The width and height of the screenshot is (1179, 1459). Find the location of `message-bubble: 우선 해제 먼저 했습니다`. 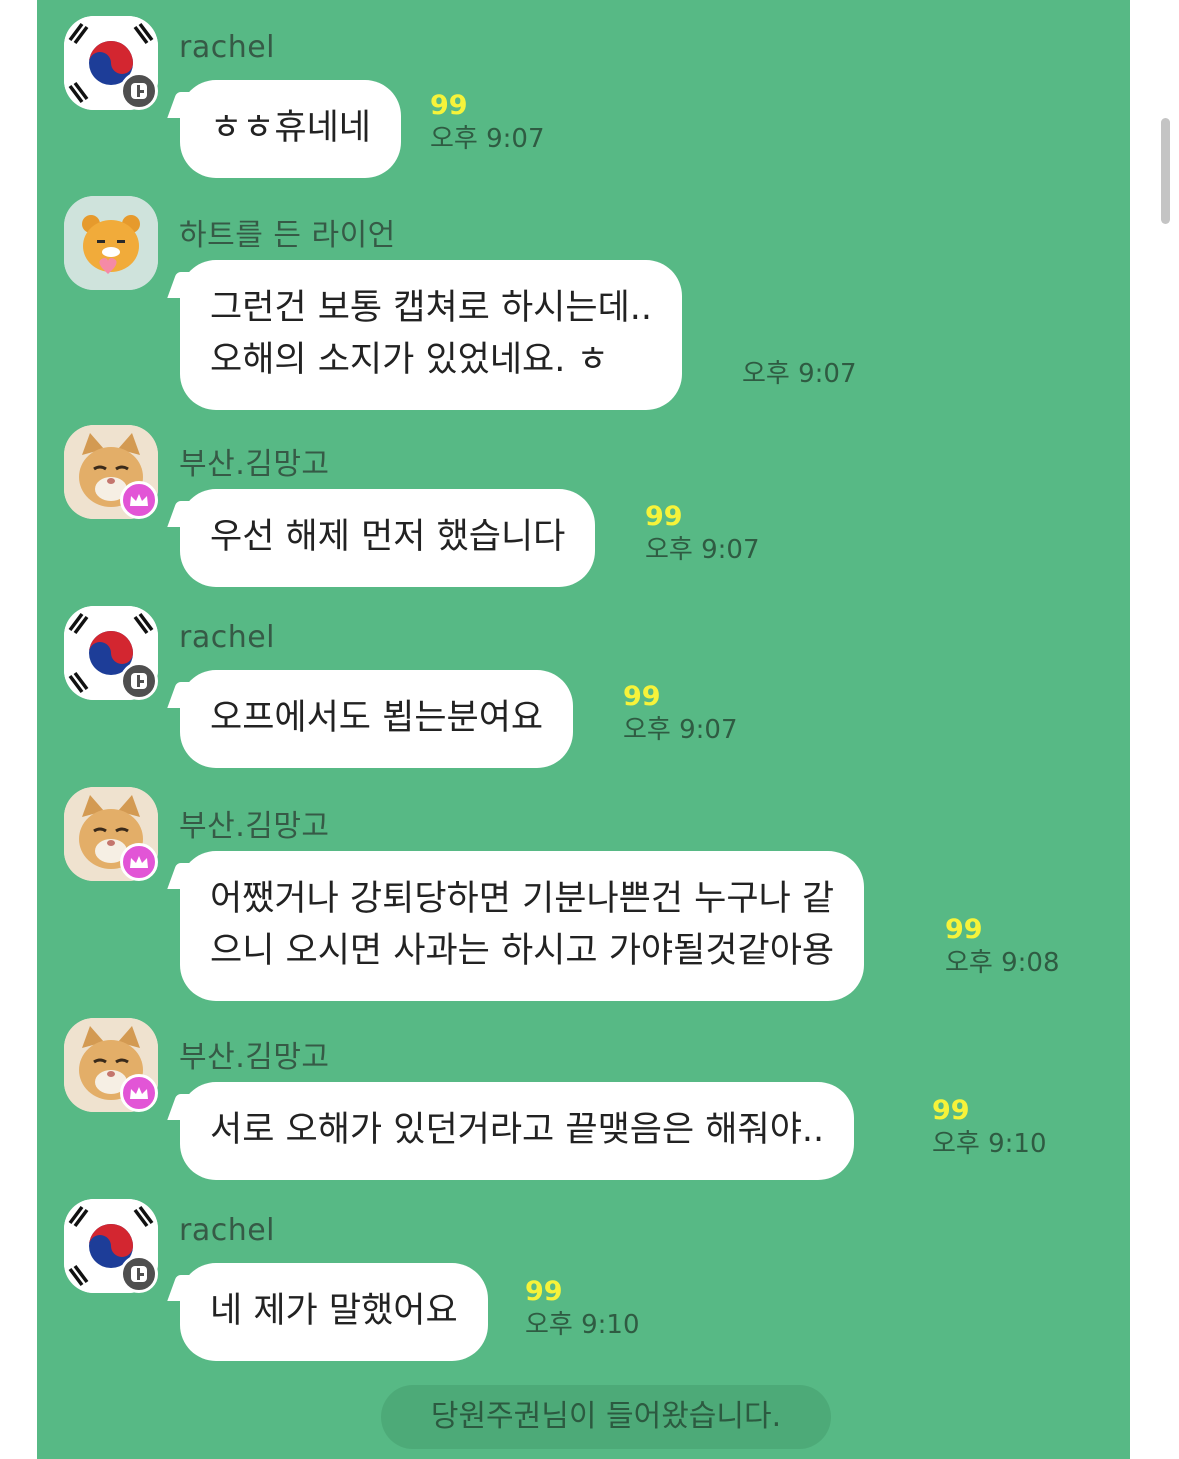

message-bubble: 우선 해제 먼저 했습니다 is located at coordinates (388, 538).